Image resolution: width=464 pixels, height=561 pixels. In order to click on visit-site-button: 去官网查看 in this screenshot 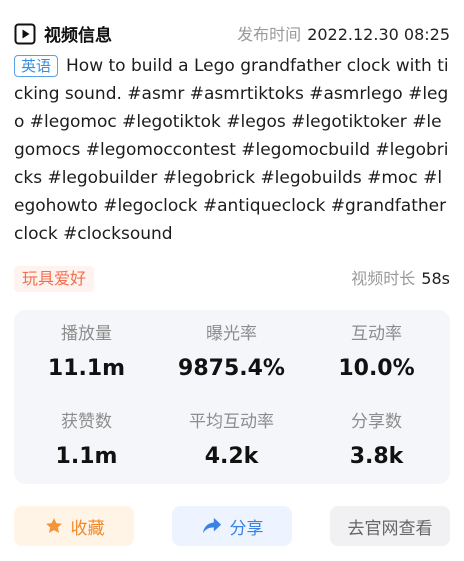, I will do `click(390, 526)`.